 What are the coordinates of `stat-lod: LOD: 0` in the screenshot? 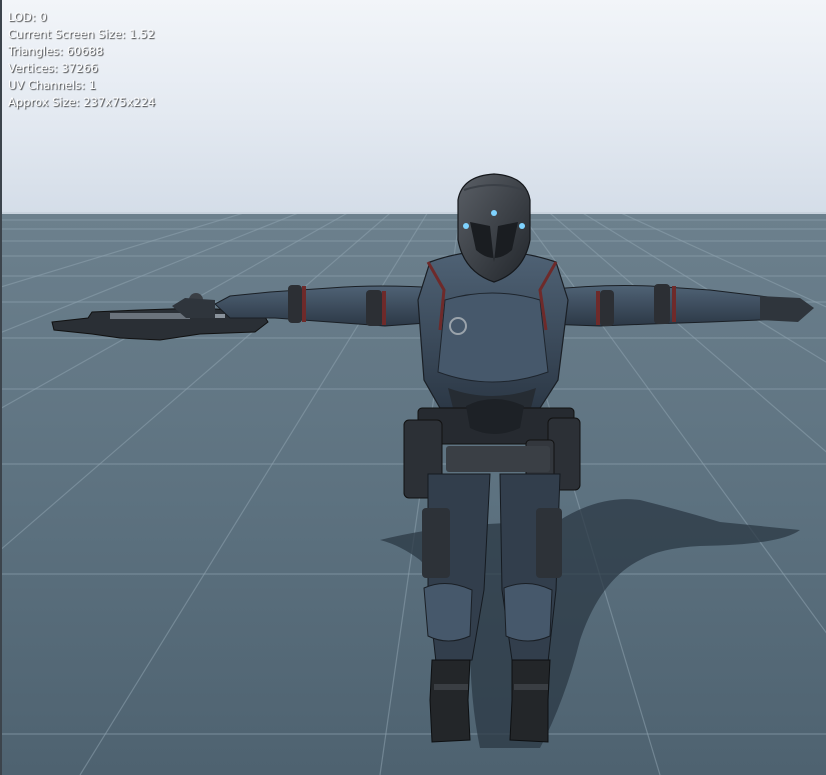 It's located at (27, 17).